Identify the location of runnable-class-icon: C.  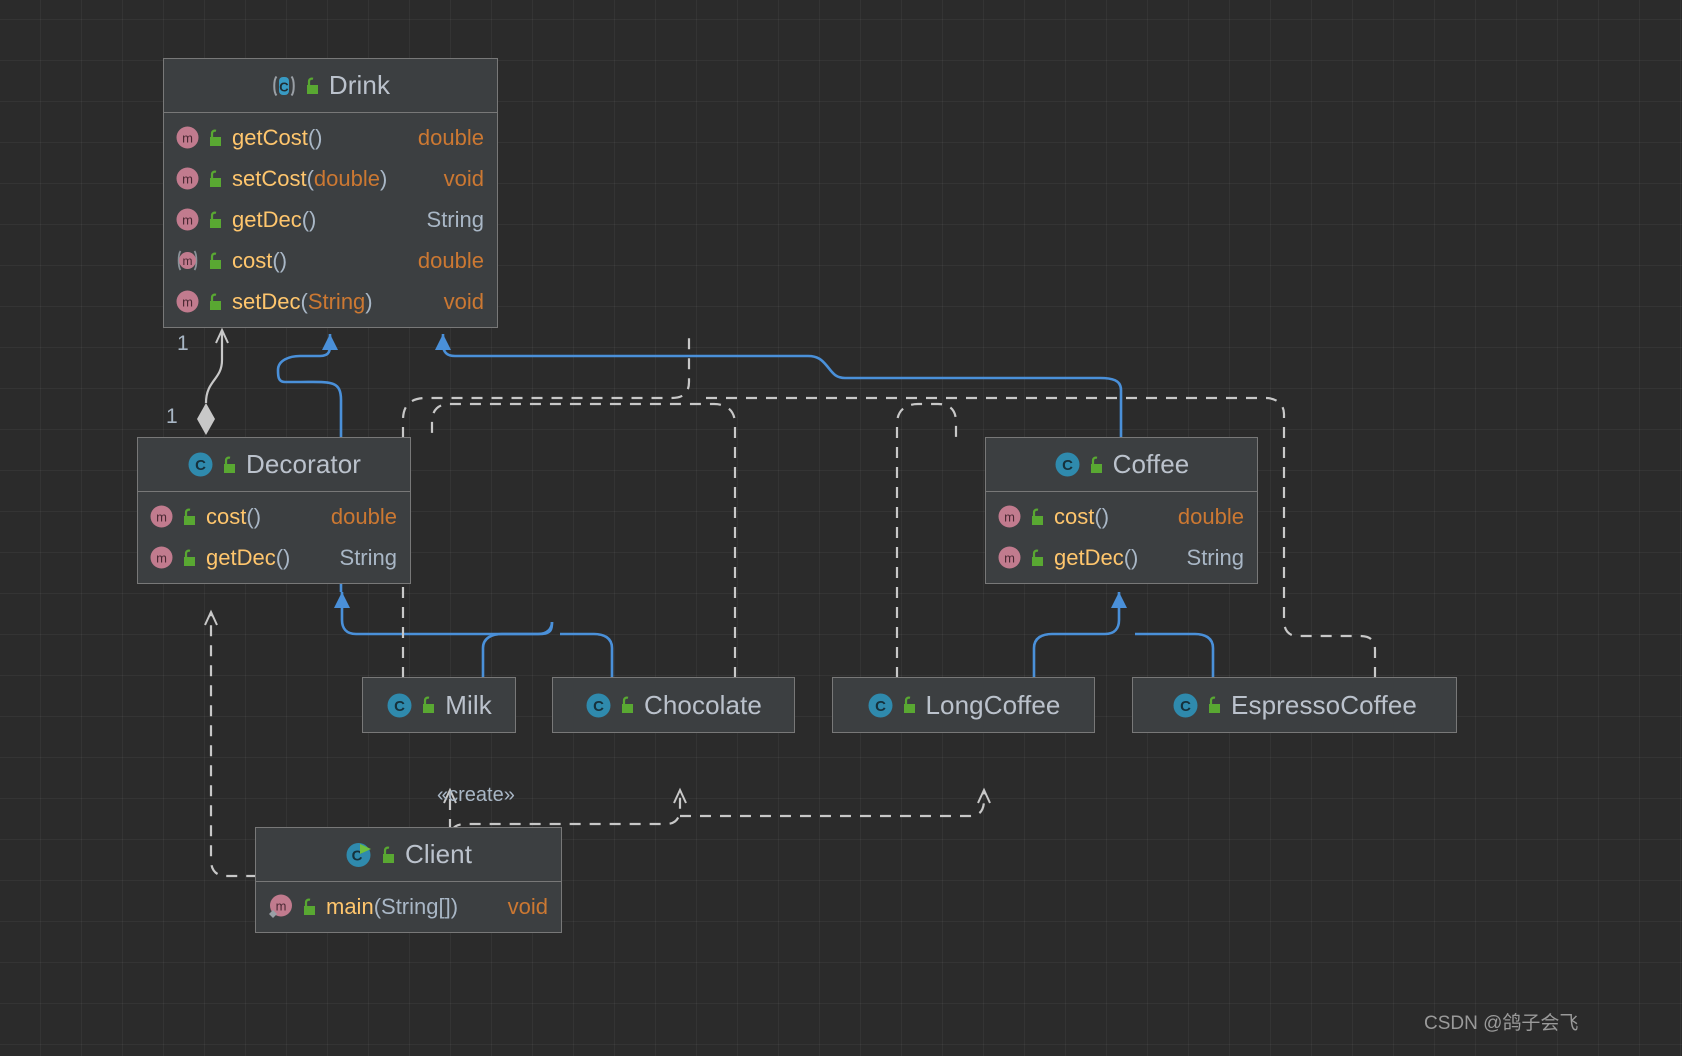
(358, 854).